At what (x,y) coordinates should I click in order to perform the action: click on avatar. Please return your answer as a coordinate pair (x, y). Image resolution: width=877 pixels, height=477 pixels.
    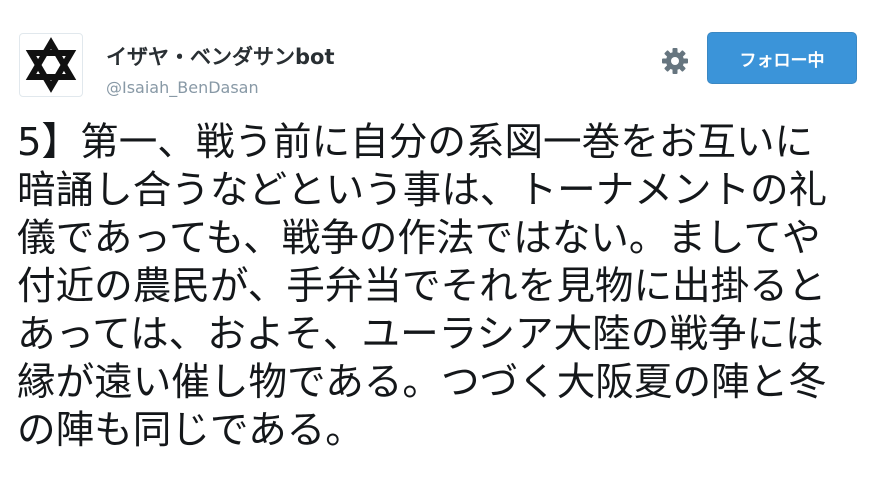
    Looking at the image, I should click on (51, 65).